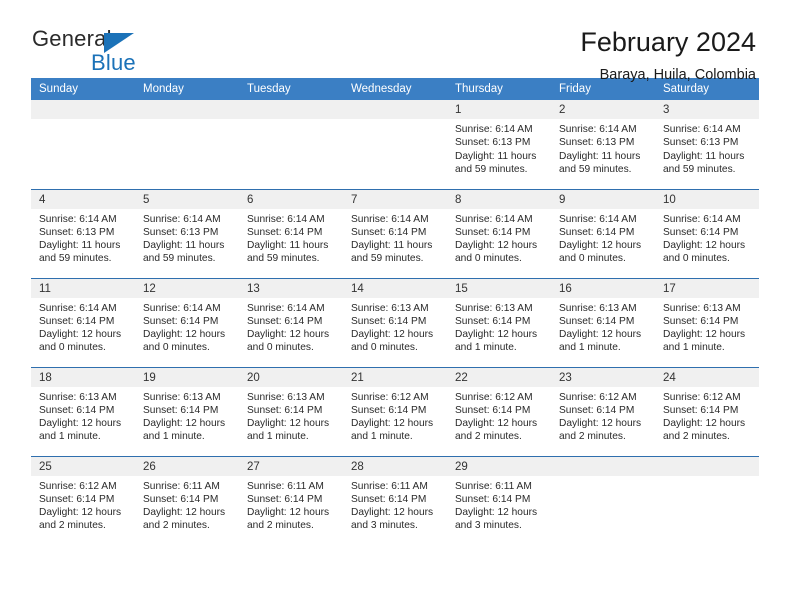 Image resolution: width=792 pixels, height=612 pixels. What do you see at coordinates (499, 199) in the screenshot?
I see `day-number: 8` at bounding box center [499, 199].